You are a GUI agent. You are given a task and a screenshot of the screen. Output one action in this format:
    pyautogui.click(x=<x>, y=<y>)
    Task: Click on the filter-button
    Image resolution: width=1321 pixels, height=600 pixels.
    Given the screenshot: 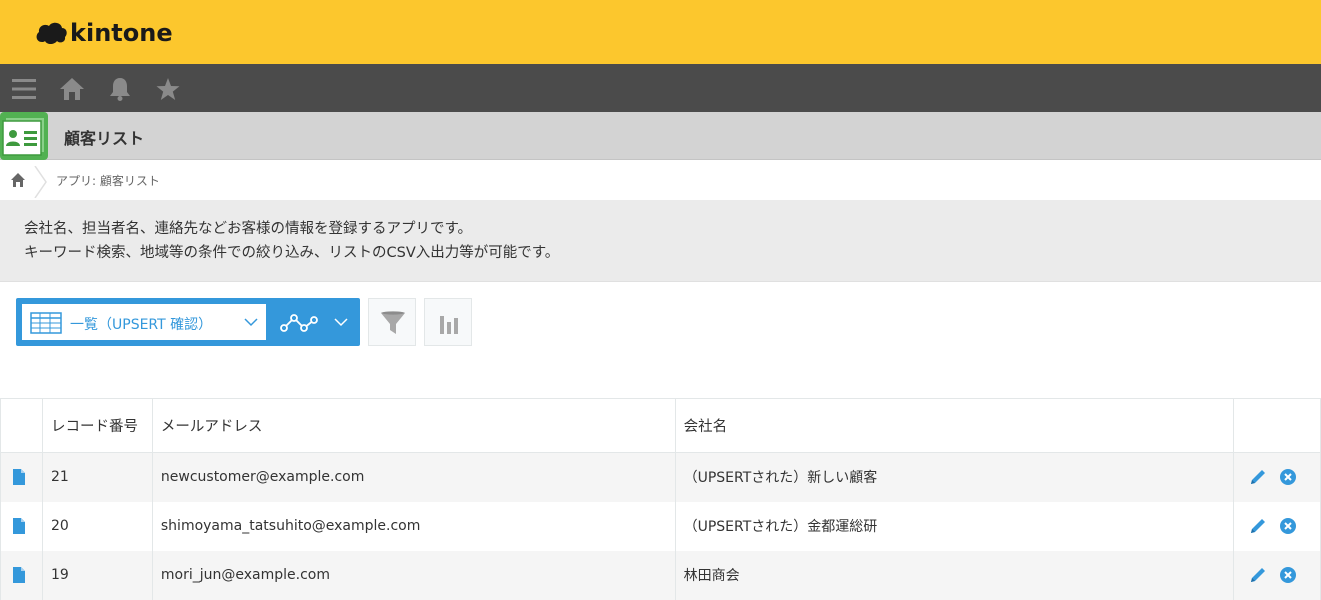 What is the action you would take?
    pyautogui.click(x=392, y=322)
    